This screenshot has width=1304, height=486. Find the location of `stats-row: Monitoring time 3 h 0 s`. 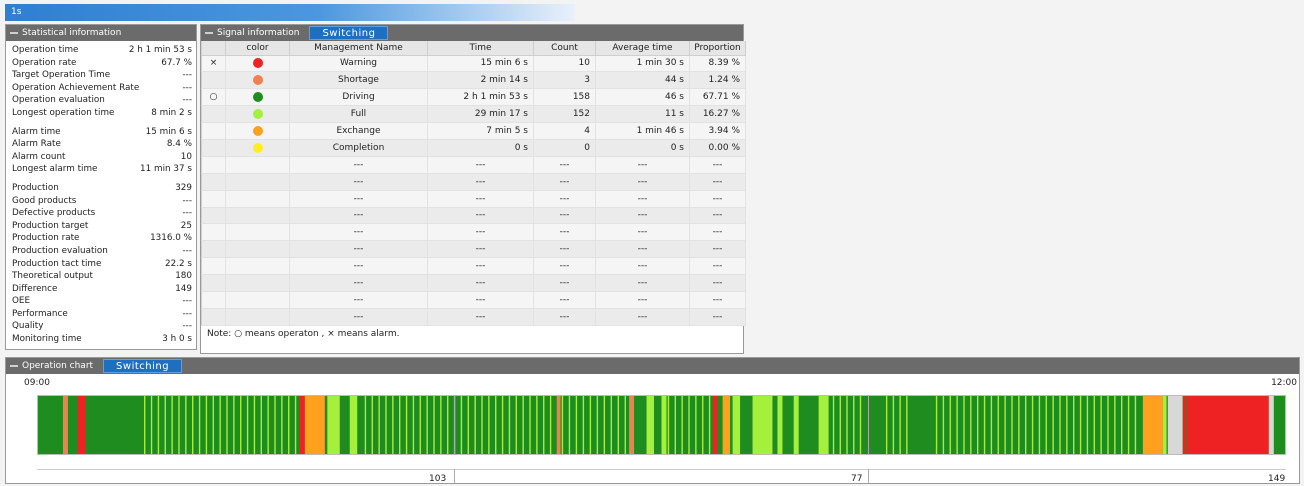

stats-row: Monitoring time 3 h 0 s is located at coordinates (101, 339).